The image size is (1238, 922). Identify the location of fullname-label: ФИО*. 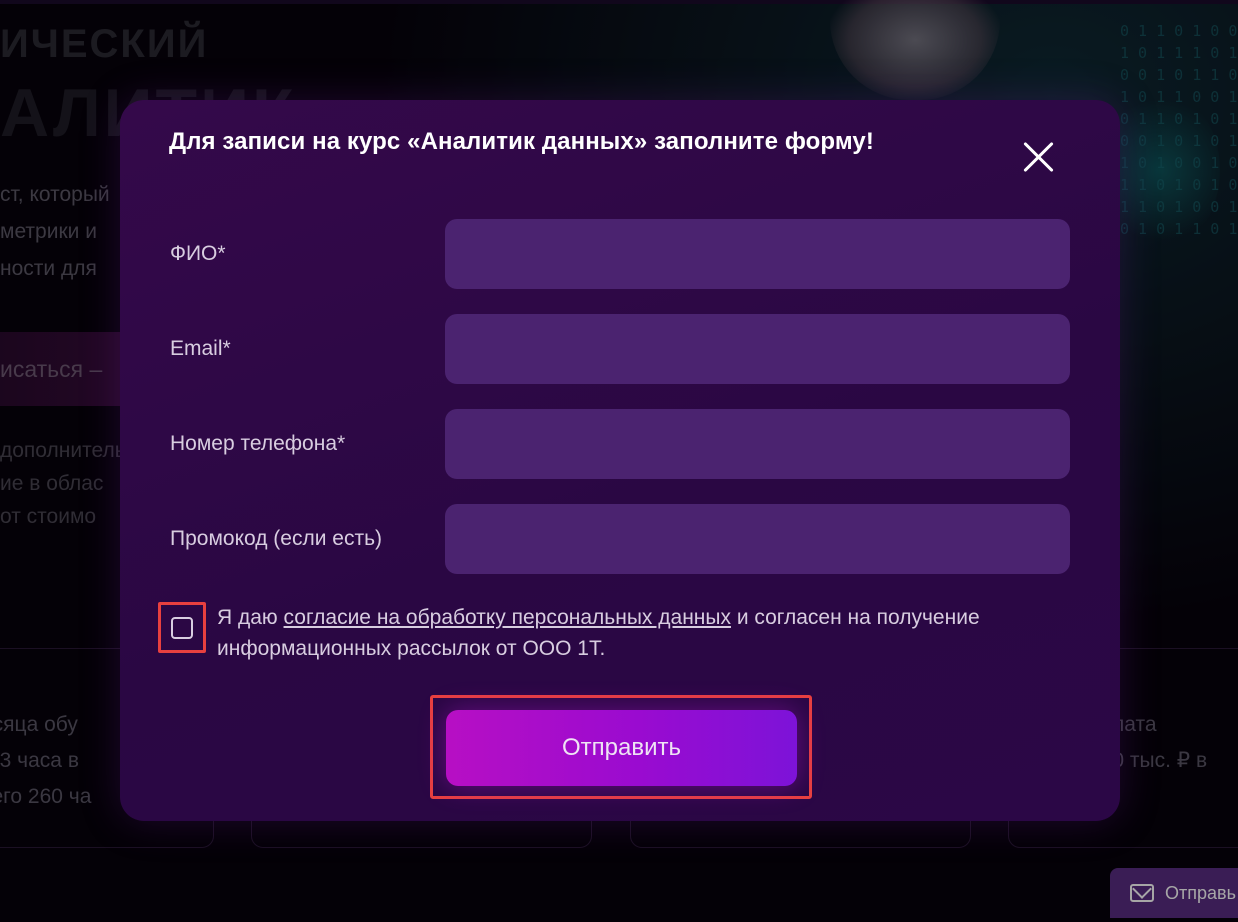
(198, 253).